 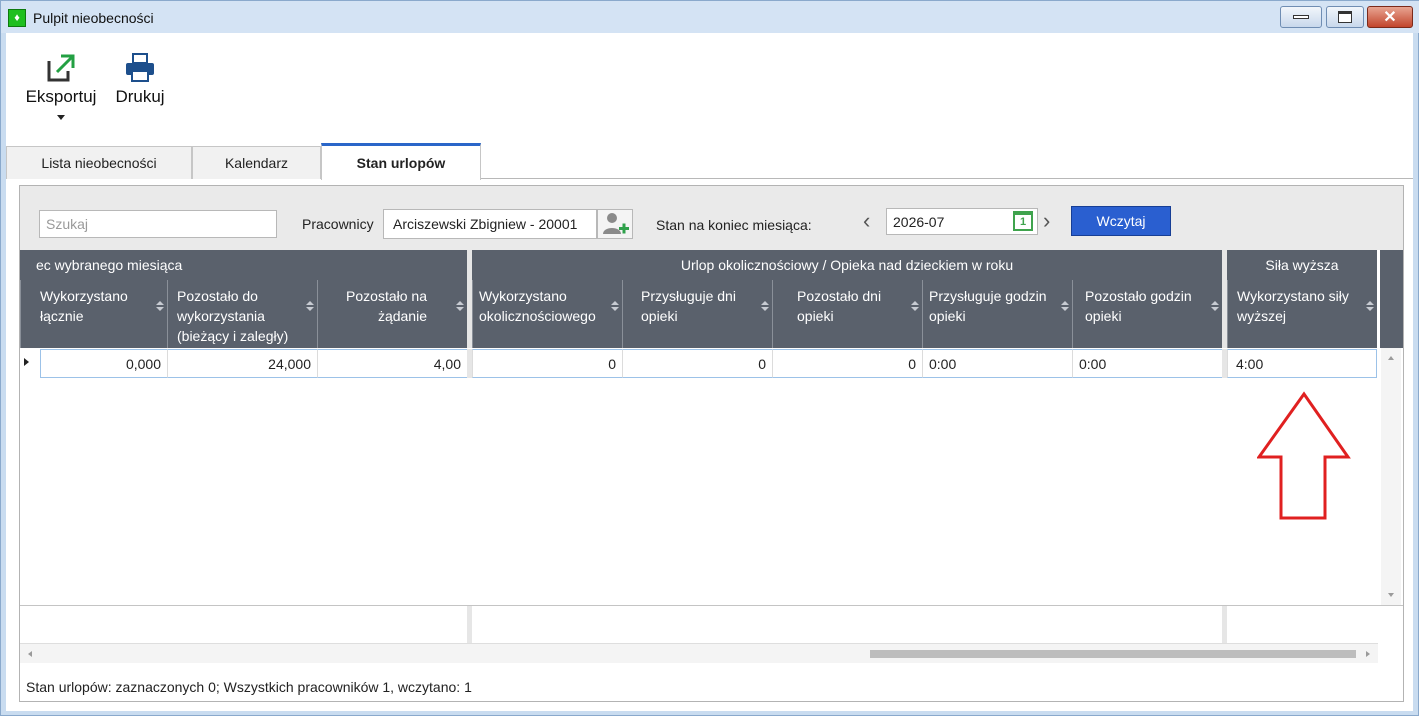 What do you see at coordinates (158, 224) in the screenshot?
I see `search-input: Szukaj` at bounding box center [158, 224].